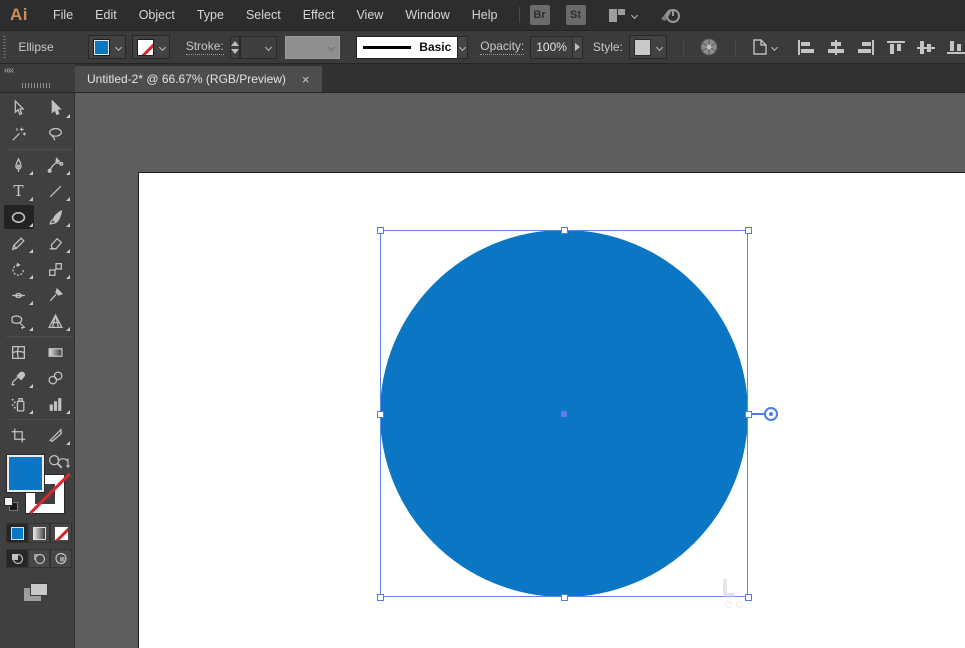 This screenshot has width=965, height=648. Describe the element at coordinates (564, 230) in the screenshot. I see `handle-top-center` at that location.